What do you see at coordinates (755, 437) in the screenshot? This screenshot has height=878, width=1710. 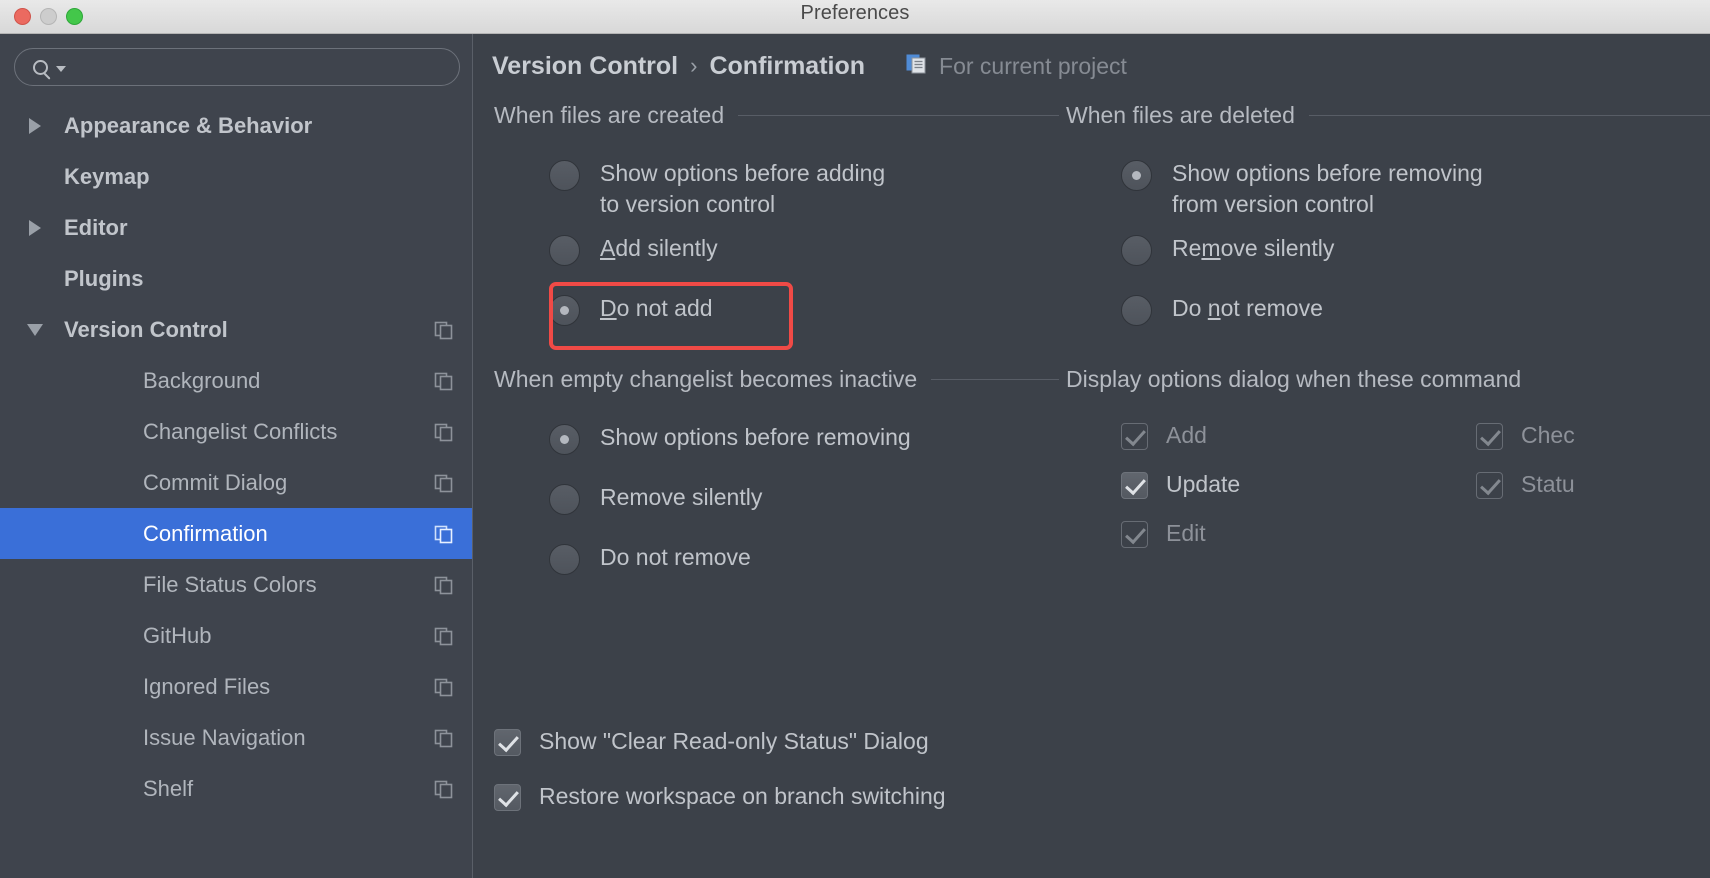 I see `radio-option-label: Show options before removing` at bounding box center [755, 437].